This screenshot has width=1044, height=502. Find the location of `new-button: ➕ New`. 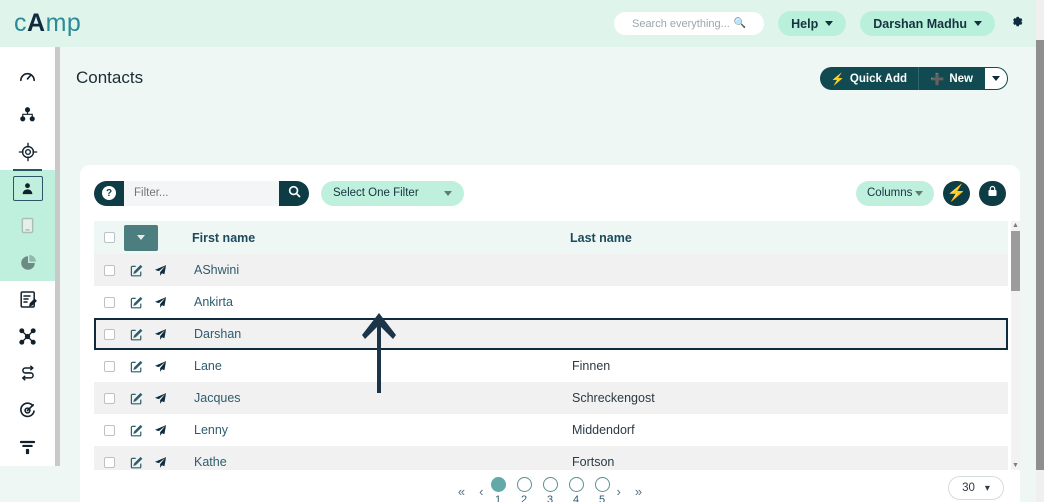

new-button: ➕ New is located at coordinates (951, 78).